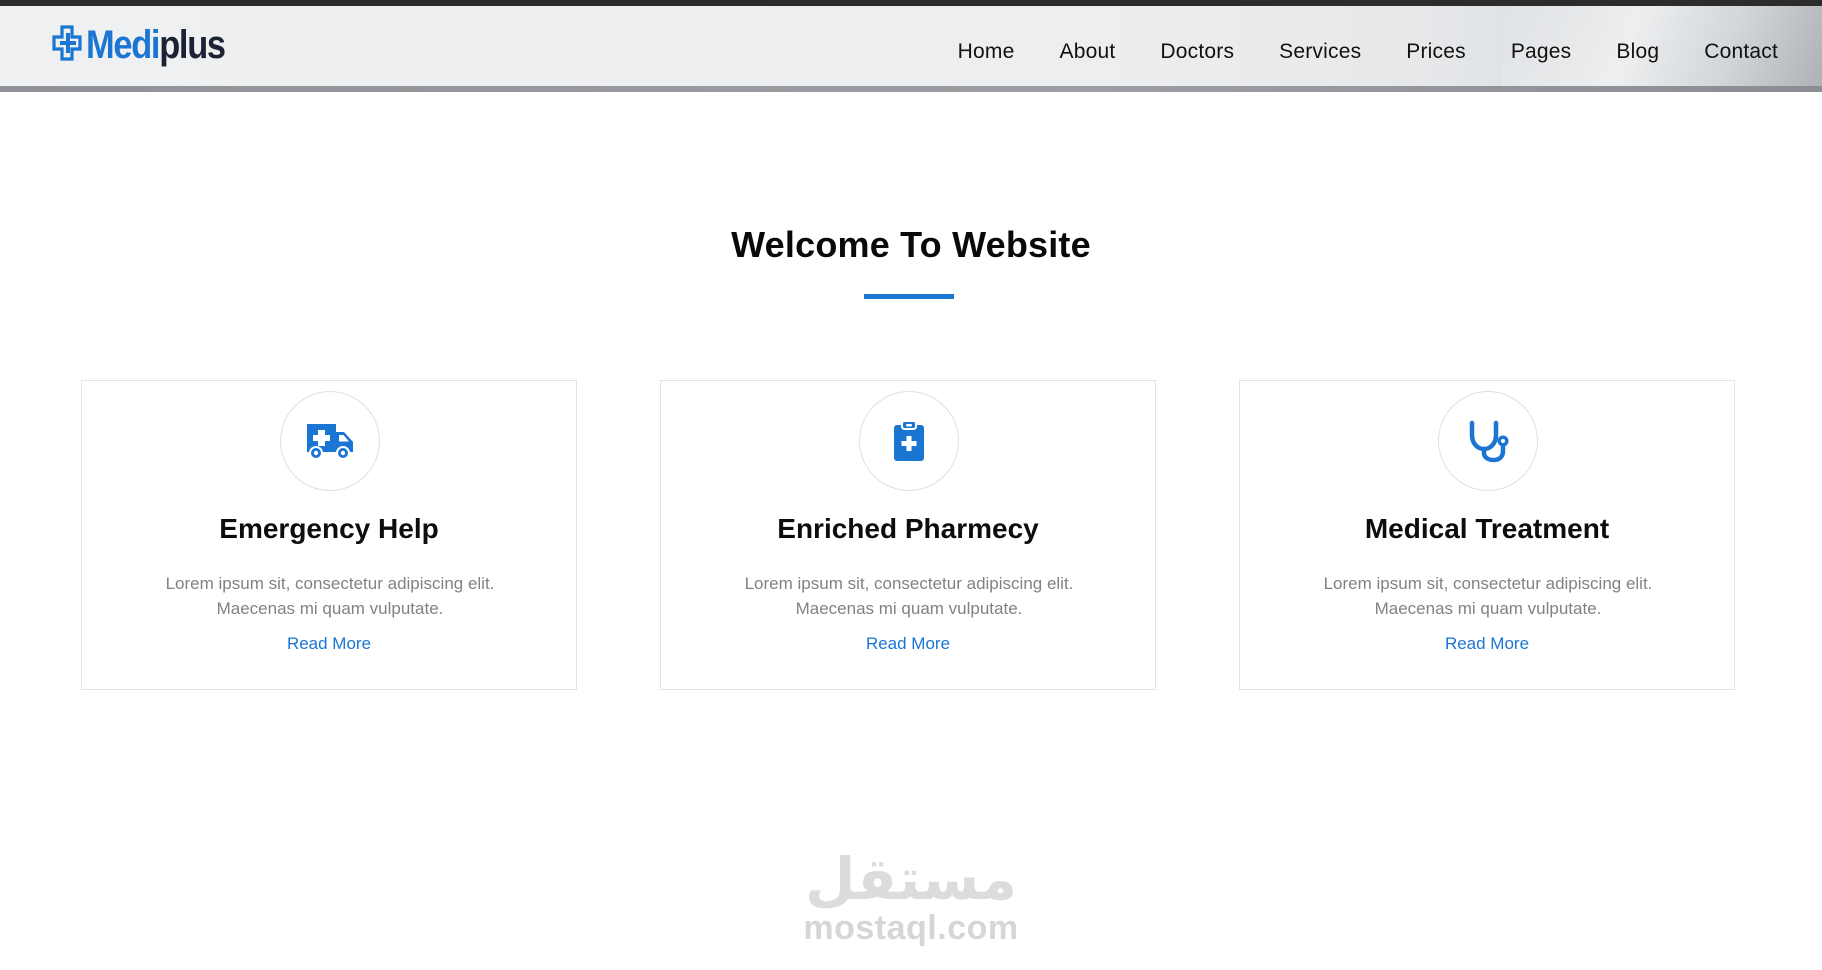 The image size is (1822, 970). I want to click on ambulance-icon, so click(330, 442).